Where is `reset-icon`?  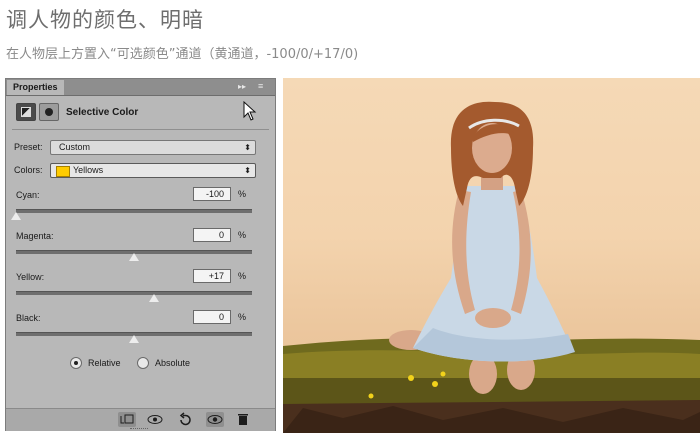 reset-icon is located at coordinates (185, 419).